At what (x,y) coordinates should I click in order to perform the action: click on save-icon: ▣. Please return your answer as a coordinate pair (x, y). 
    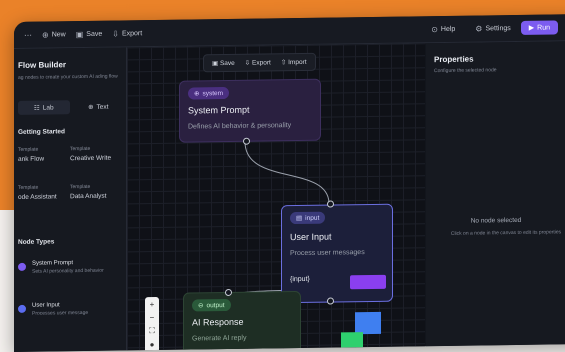
    Looking at the image, I should click on (79, 34).